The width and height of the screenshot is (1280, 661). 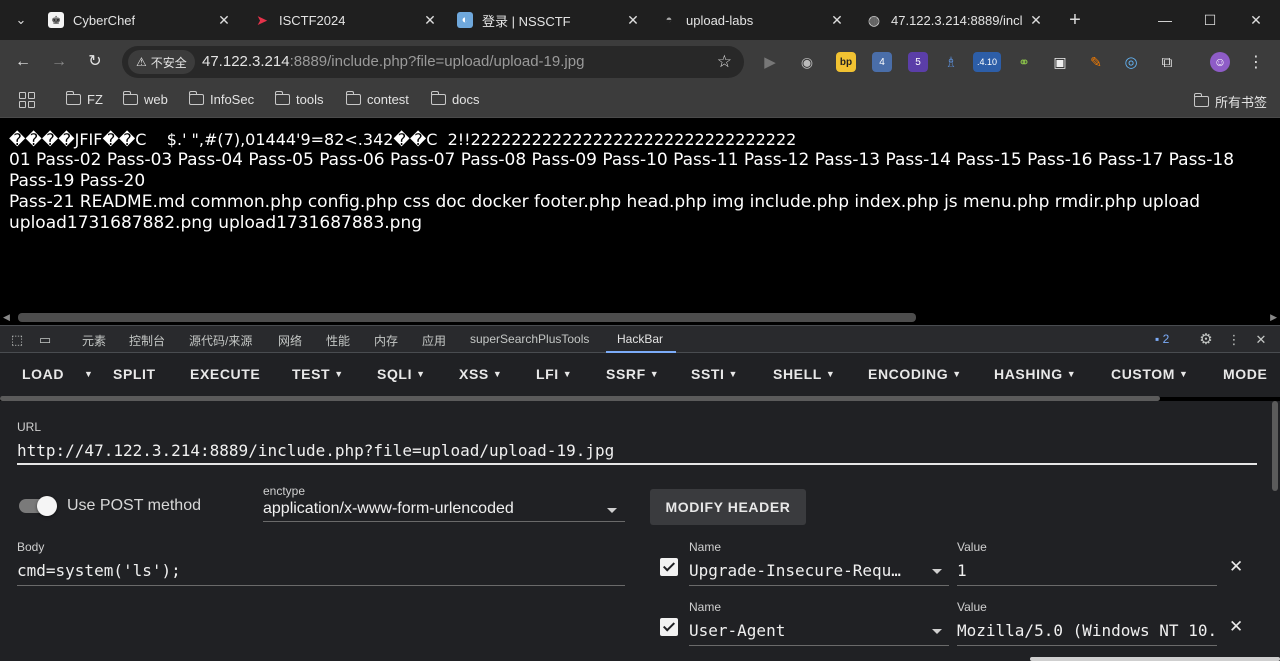 I want to click on wappalyzer-icon: ♗, so click(x=951, y=62).